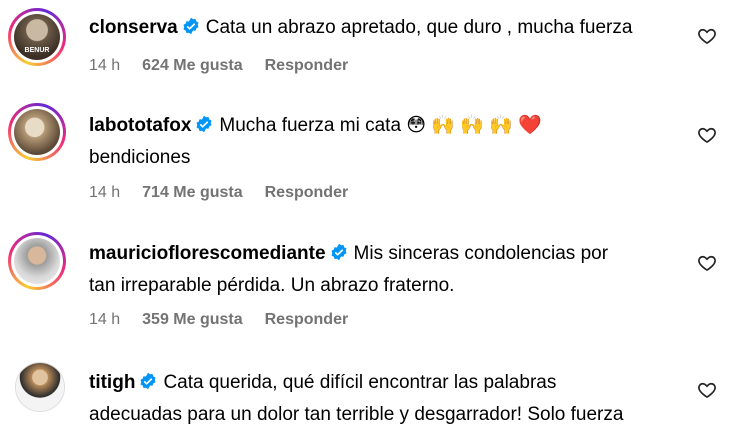 Image resolution: width=729 pixels, height=431 pixels. I want to click on comment-meta: 14 h 714 Me gusta Responder, so click(229, 193).